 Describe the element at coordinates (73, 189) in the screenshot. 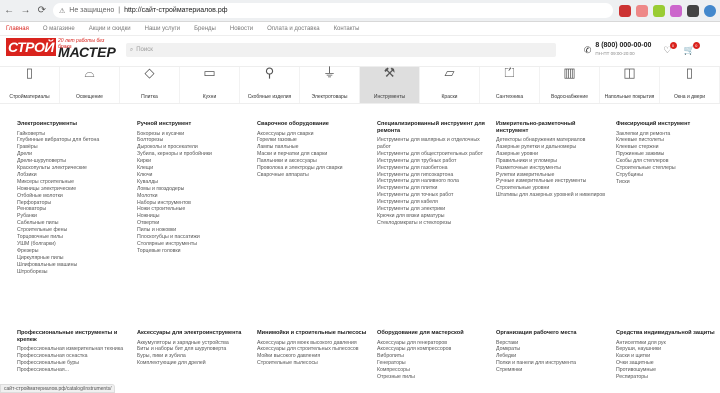

I see `menu-link: Ножницы электрические` at that location.